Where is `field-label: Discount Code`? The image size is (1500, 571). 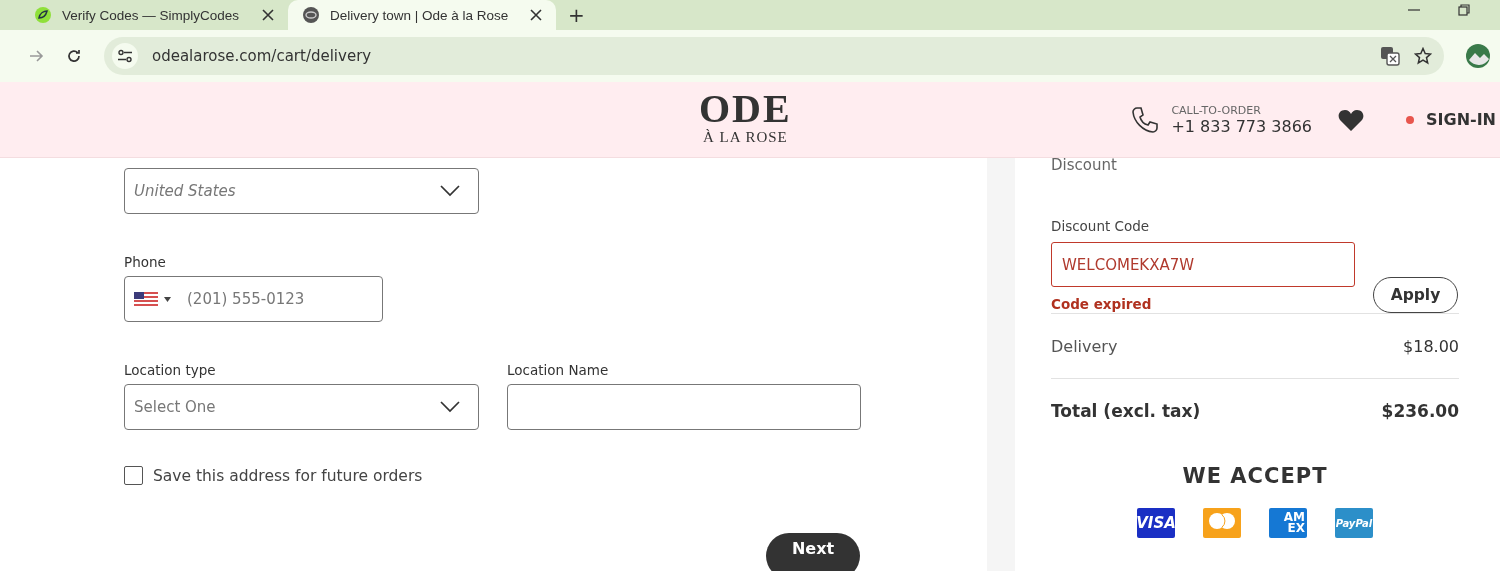
field-label: Discount Code is located at coordinates (1101, 226).